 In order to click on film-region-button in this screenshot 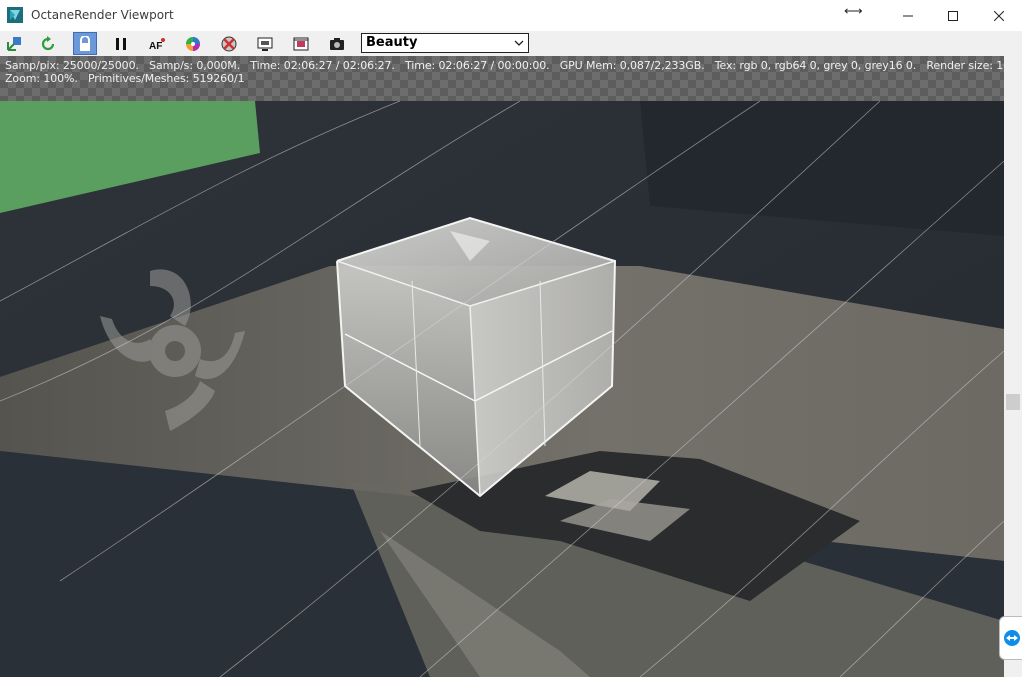, I will do `click(301, 43)`.